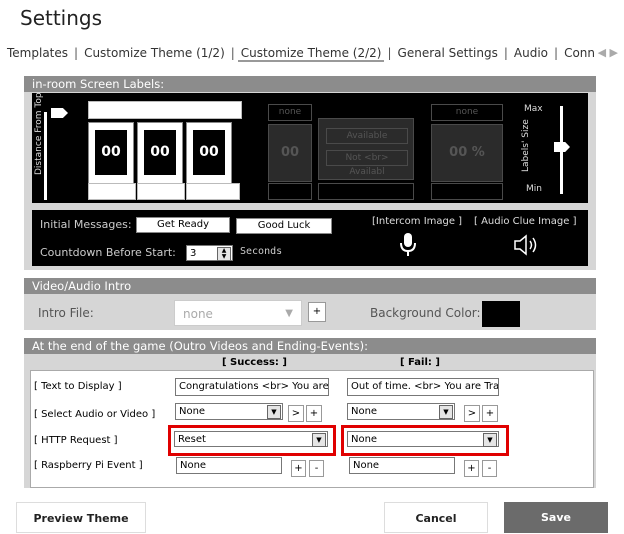 Image resolution: width=624 pixels, height=534 pixels. What do you see at coordinates (88, 465) in the screenshot?
I see `raspberry-pi-event-label: [ Raspberry Pi Event ]` at bounding box center [88, 465].